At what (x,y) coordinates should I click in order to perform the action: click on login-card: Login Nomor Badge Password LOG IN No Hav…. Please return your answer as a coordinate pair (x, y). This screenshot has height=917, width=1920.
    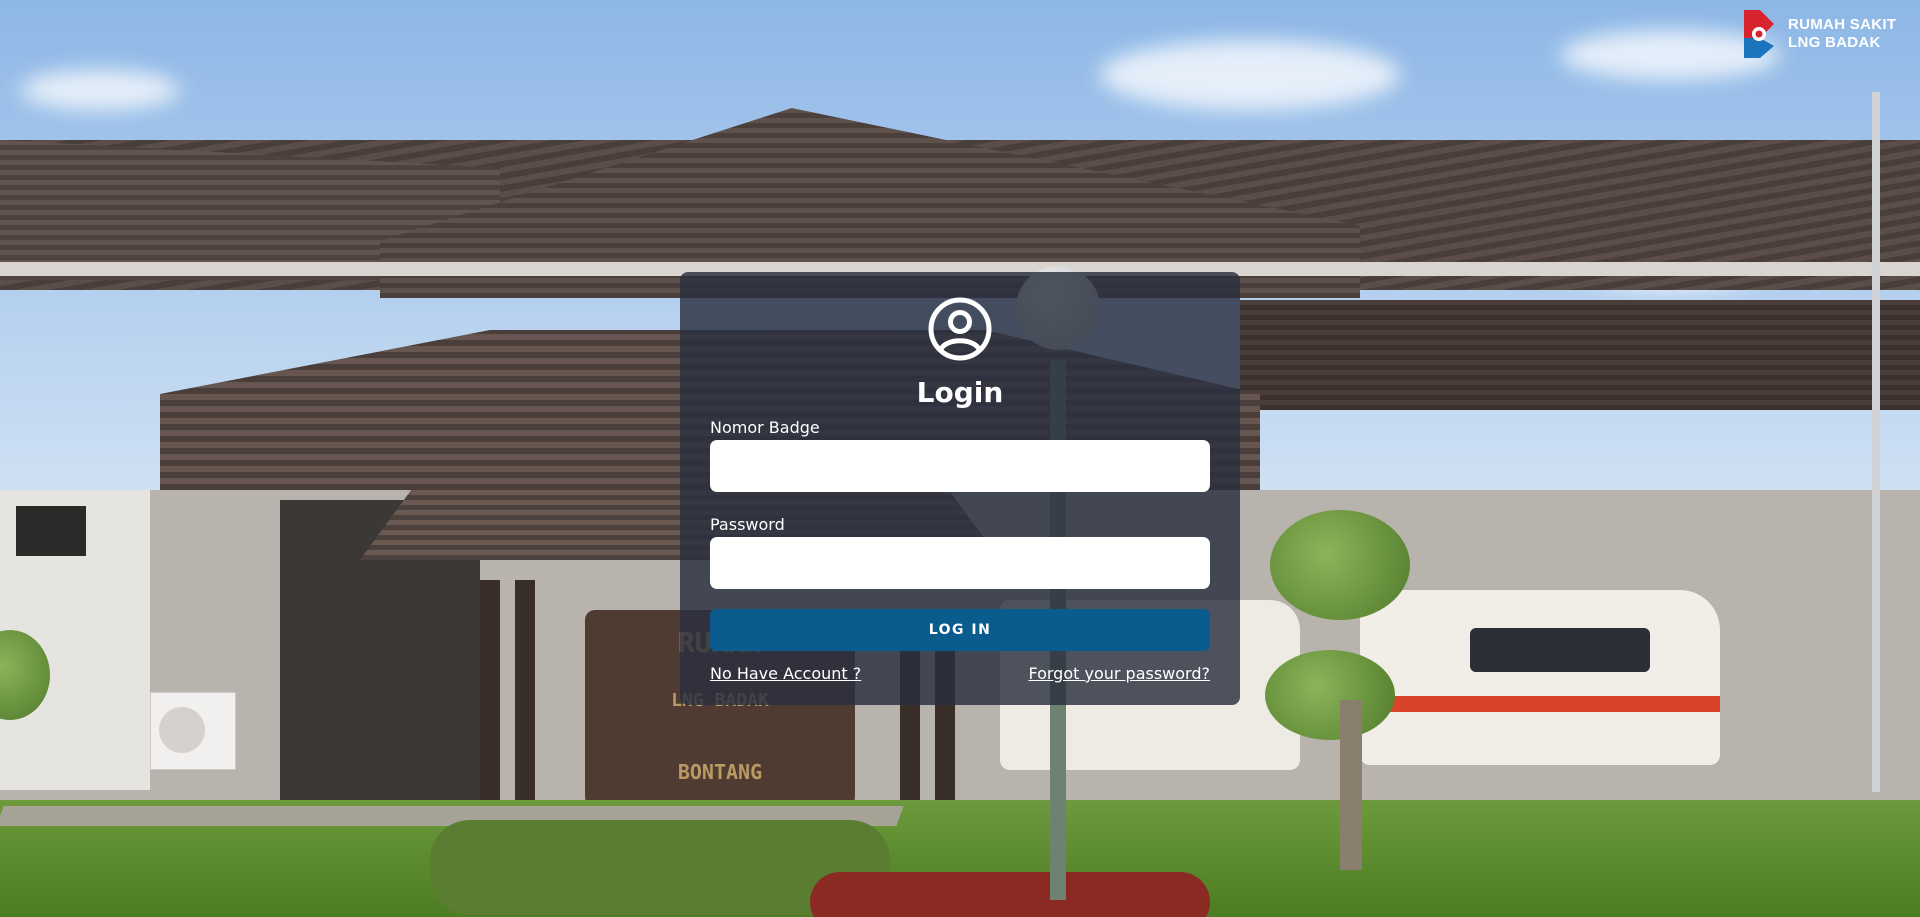
    Looking at the image, I should click on (960, 488).